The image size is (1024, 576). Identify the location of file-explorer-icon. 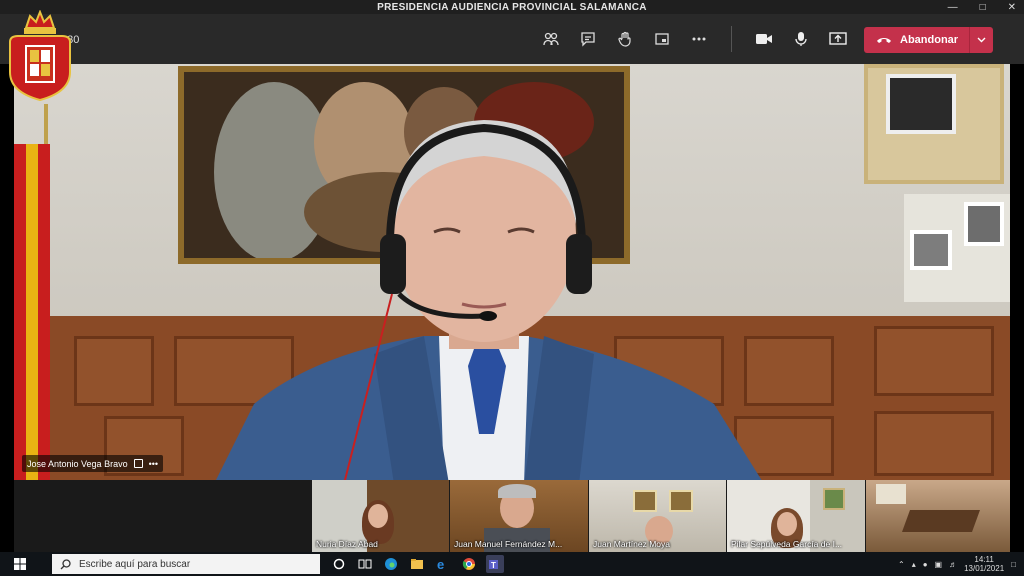
(417, 564).